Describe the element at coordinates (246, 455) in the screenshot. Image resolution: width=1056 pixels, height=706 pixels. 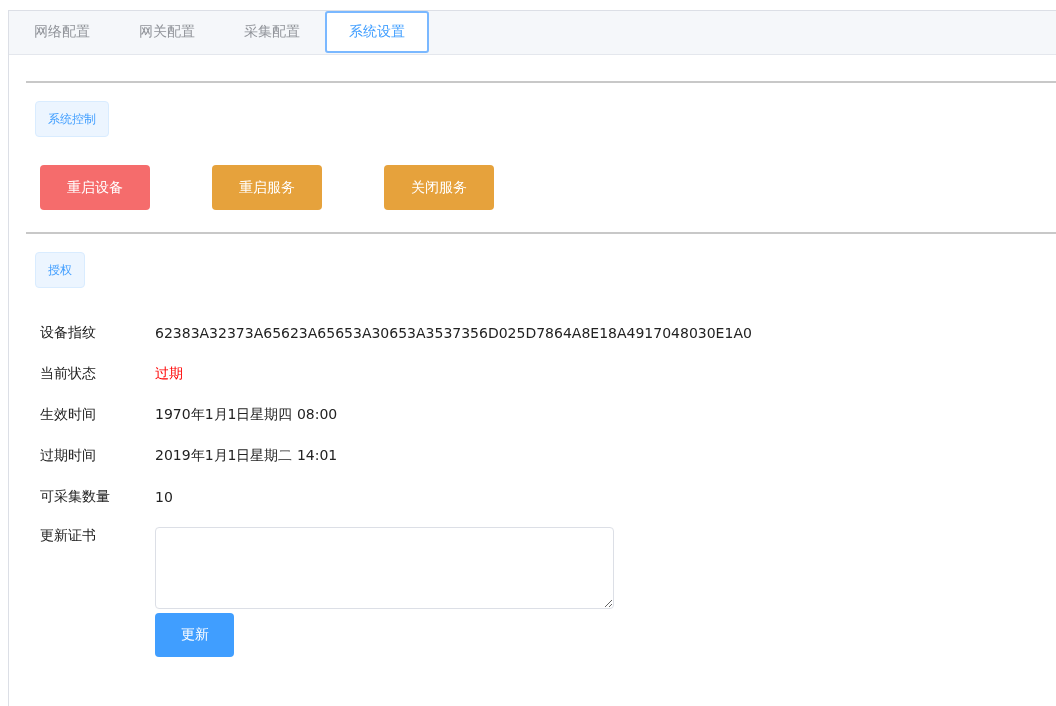
I see `field-value: 2019年1月1日星期二 14:01` at that location.